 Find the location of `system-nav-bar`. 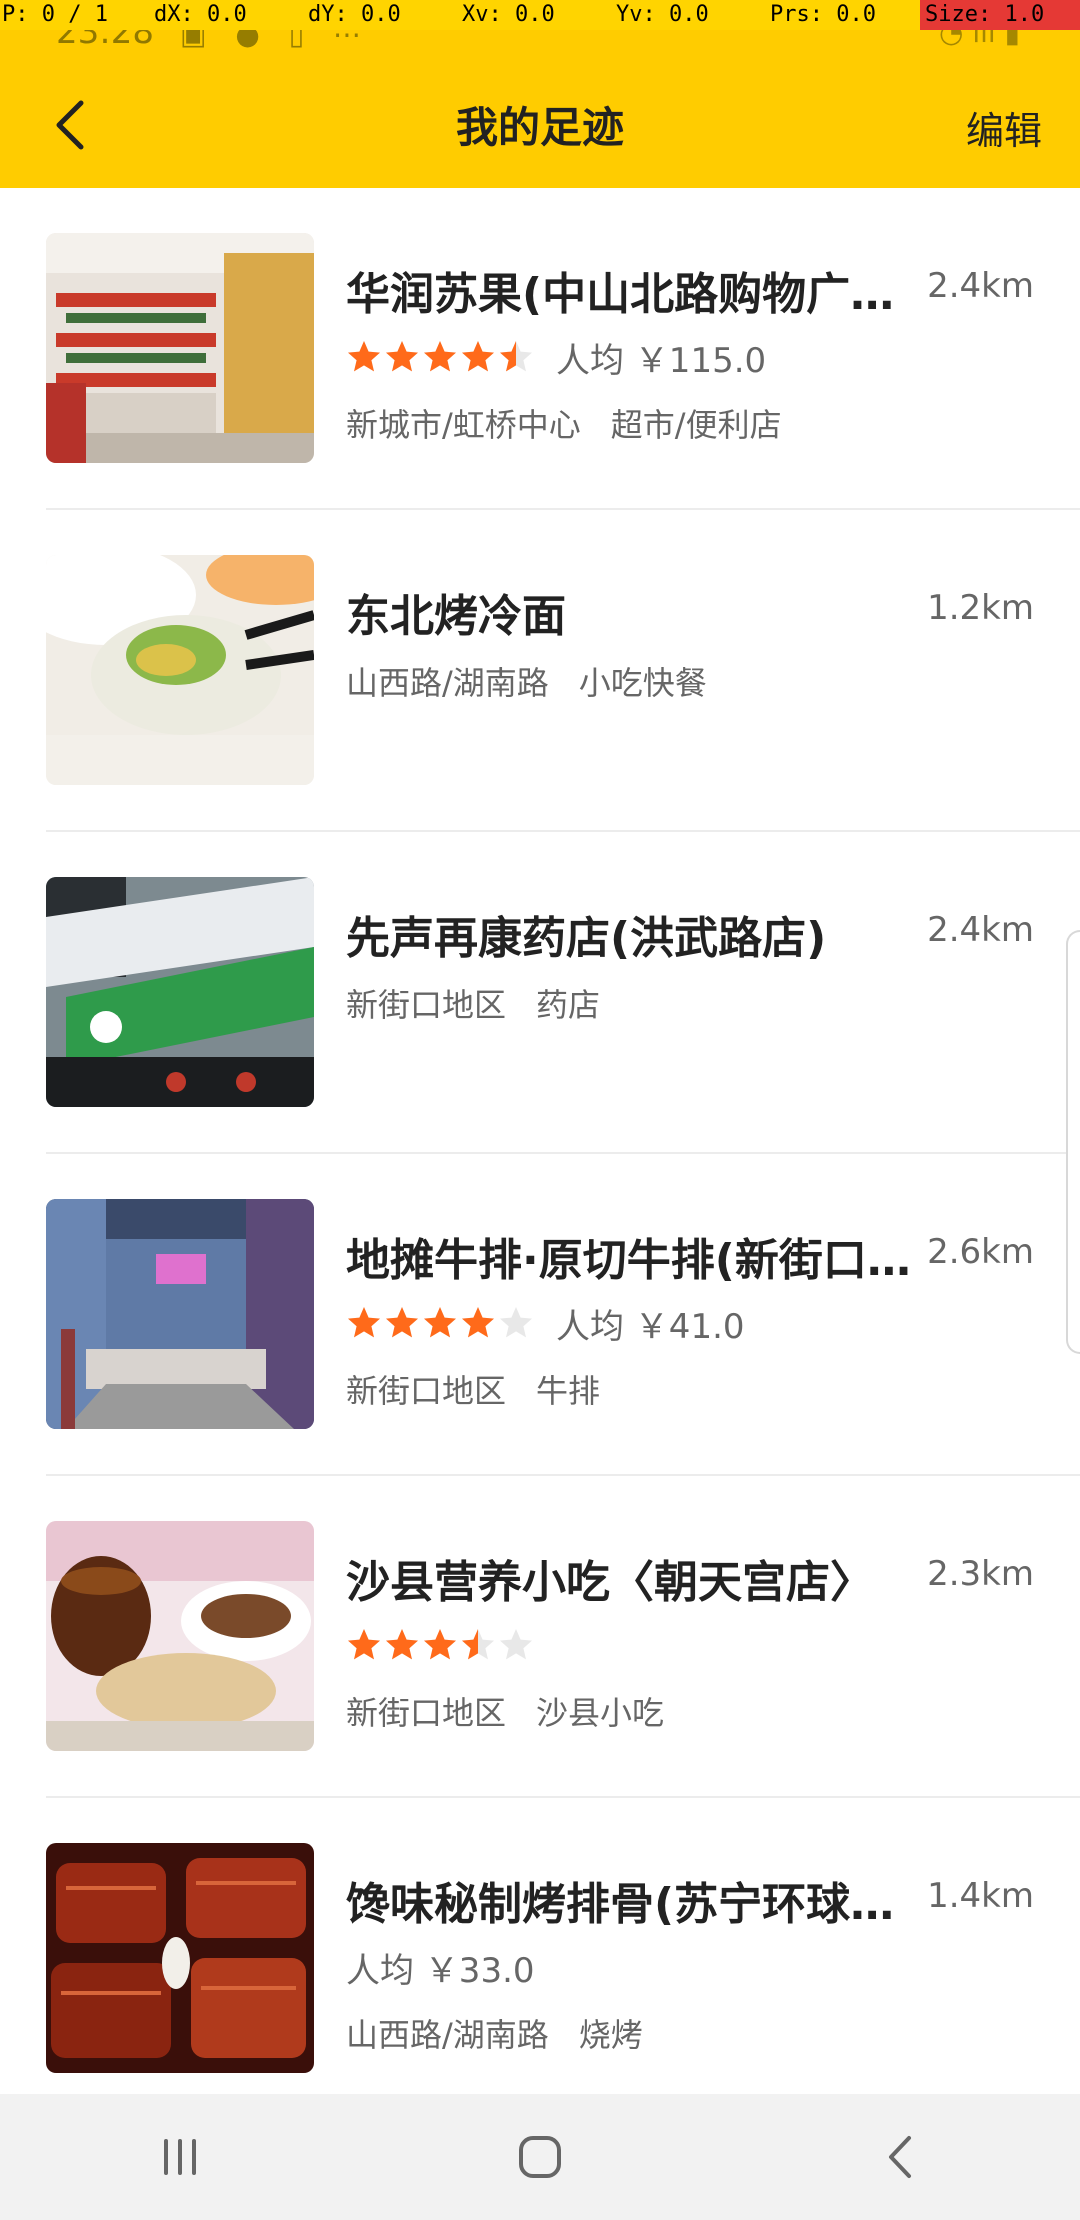

system-nav-bar is located at coordinates (540, 2157).